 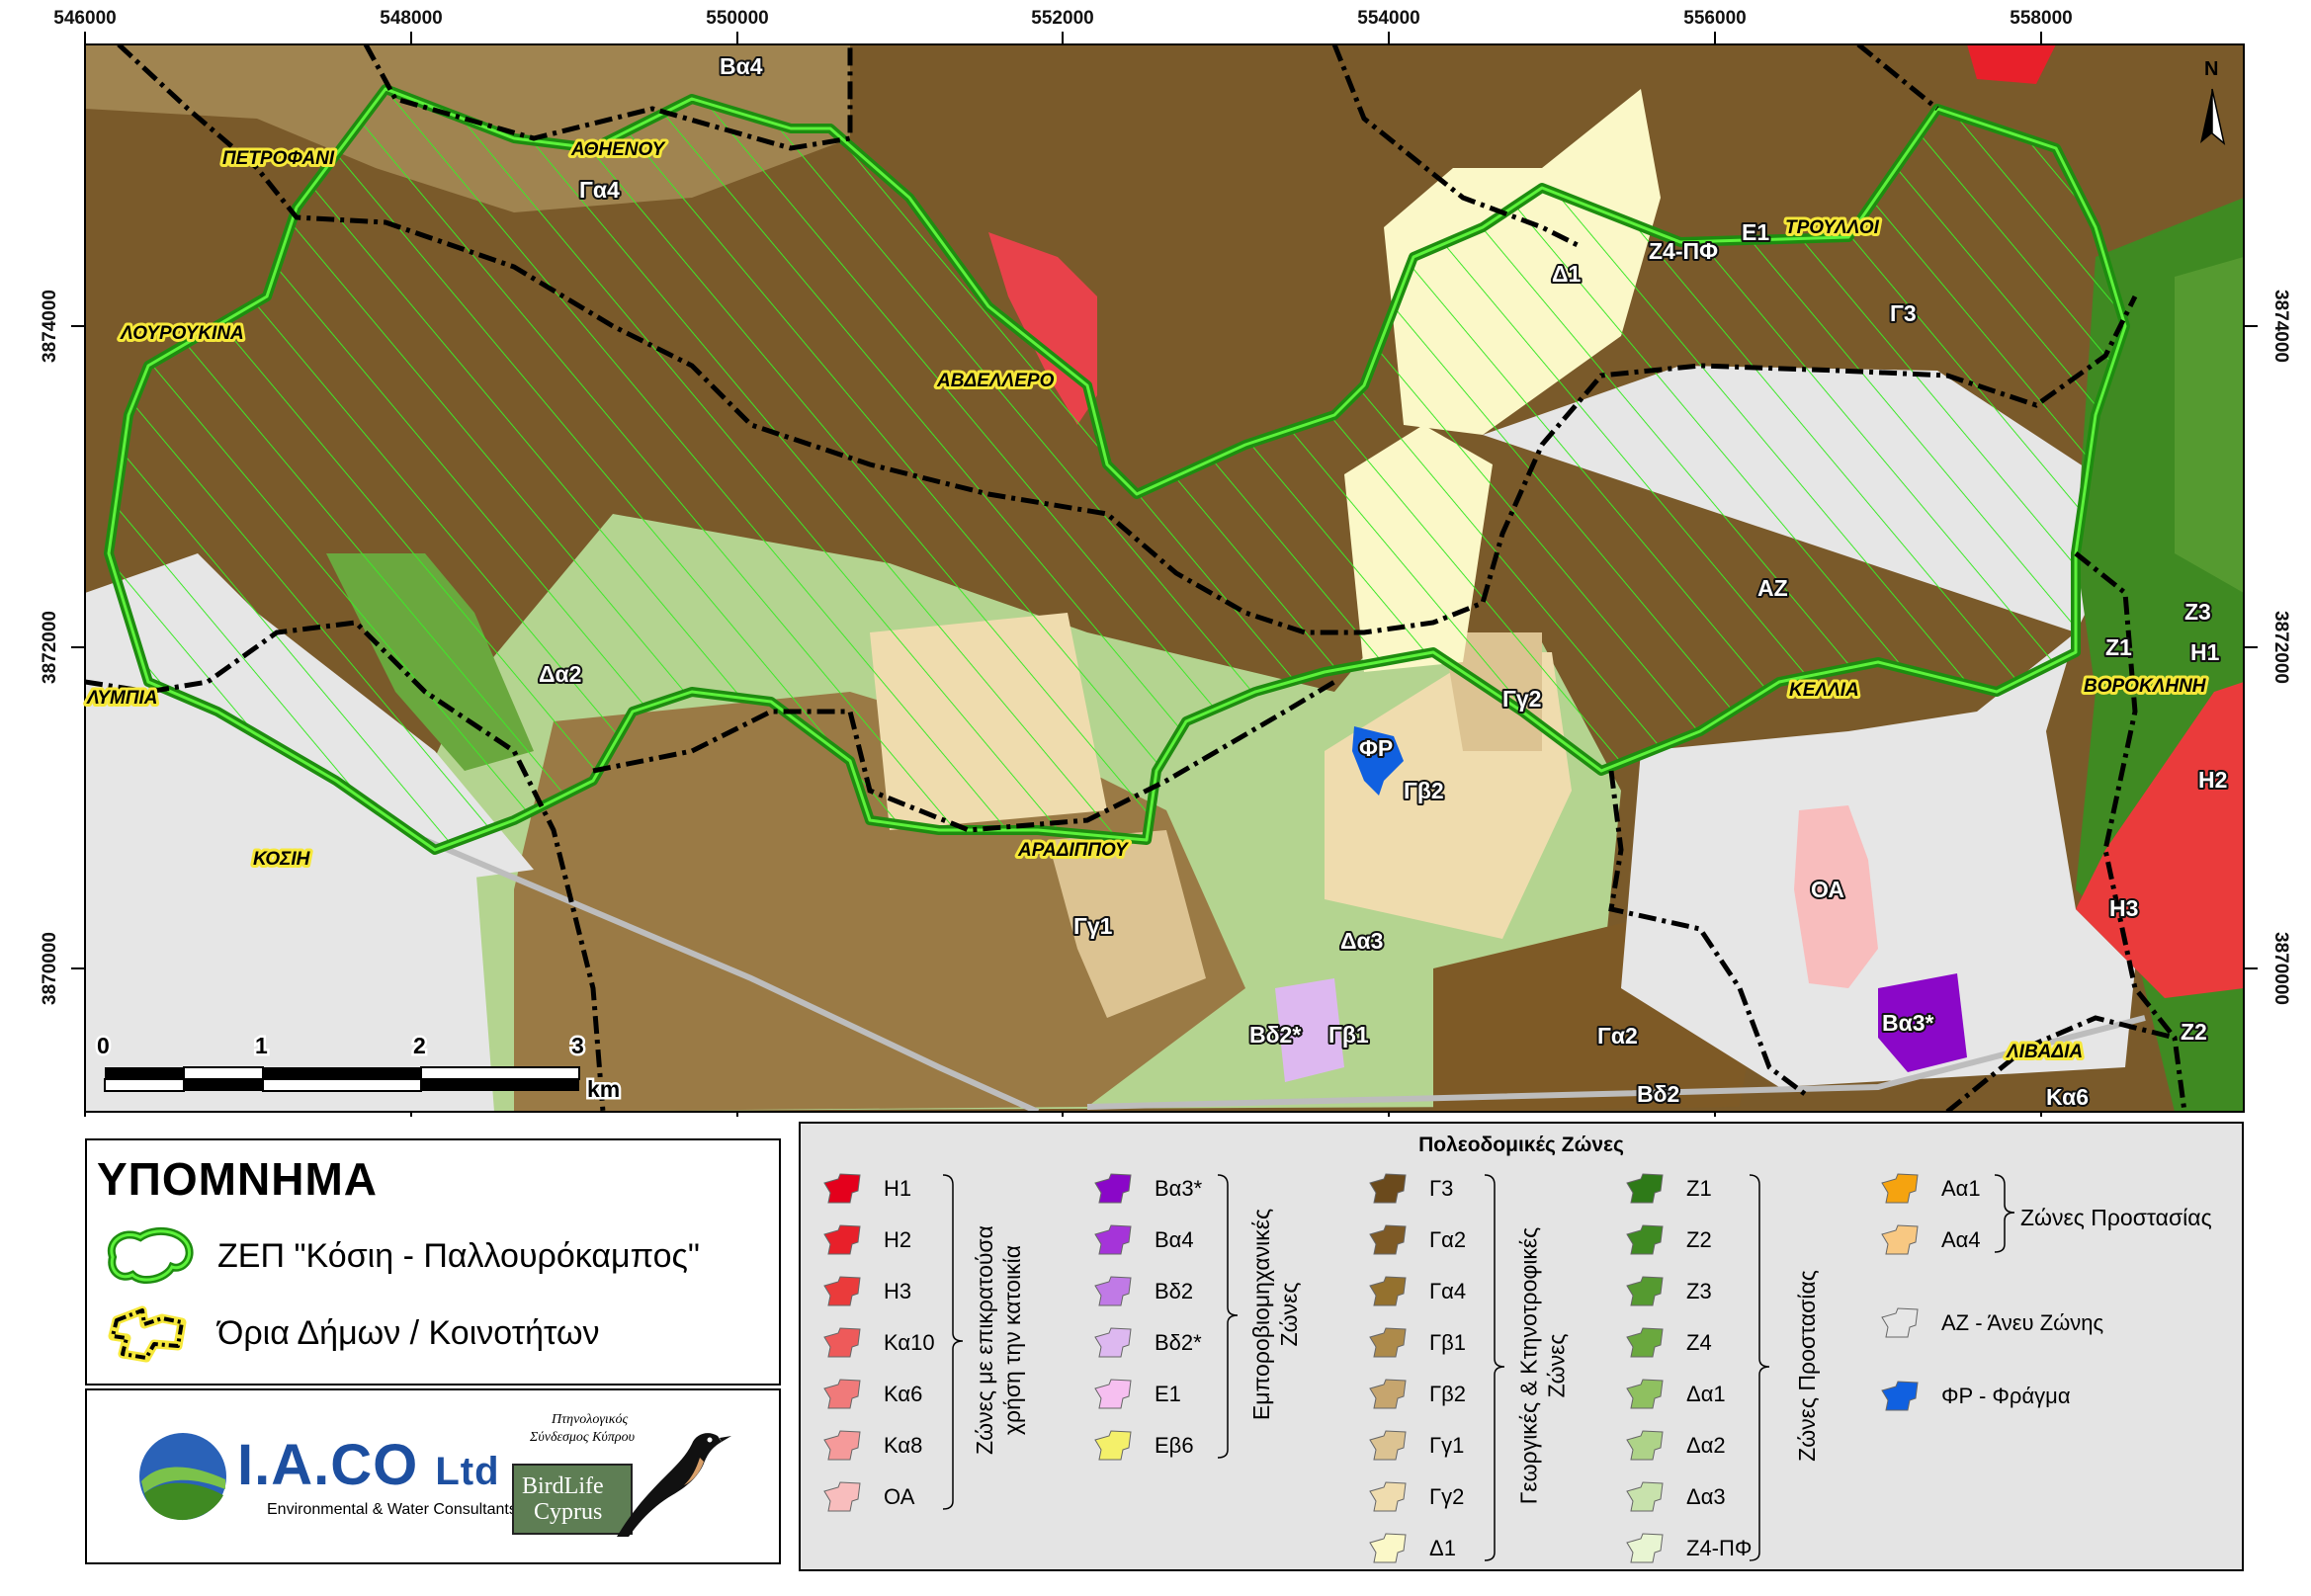 What do you see at coordinates (50, 647) in the screenshot?
I see `y-tick-label: 3872000` at bounding box center [50, 647].